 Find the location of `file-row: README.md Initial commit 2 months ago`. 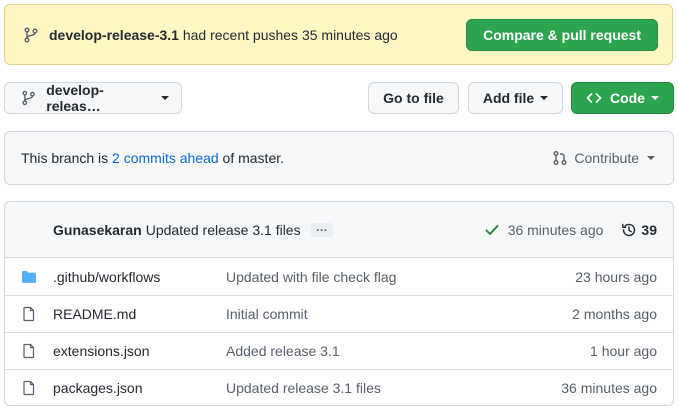

file-row: README.md Initial commit 2 months ago is located at coordinates (339, 313).